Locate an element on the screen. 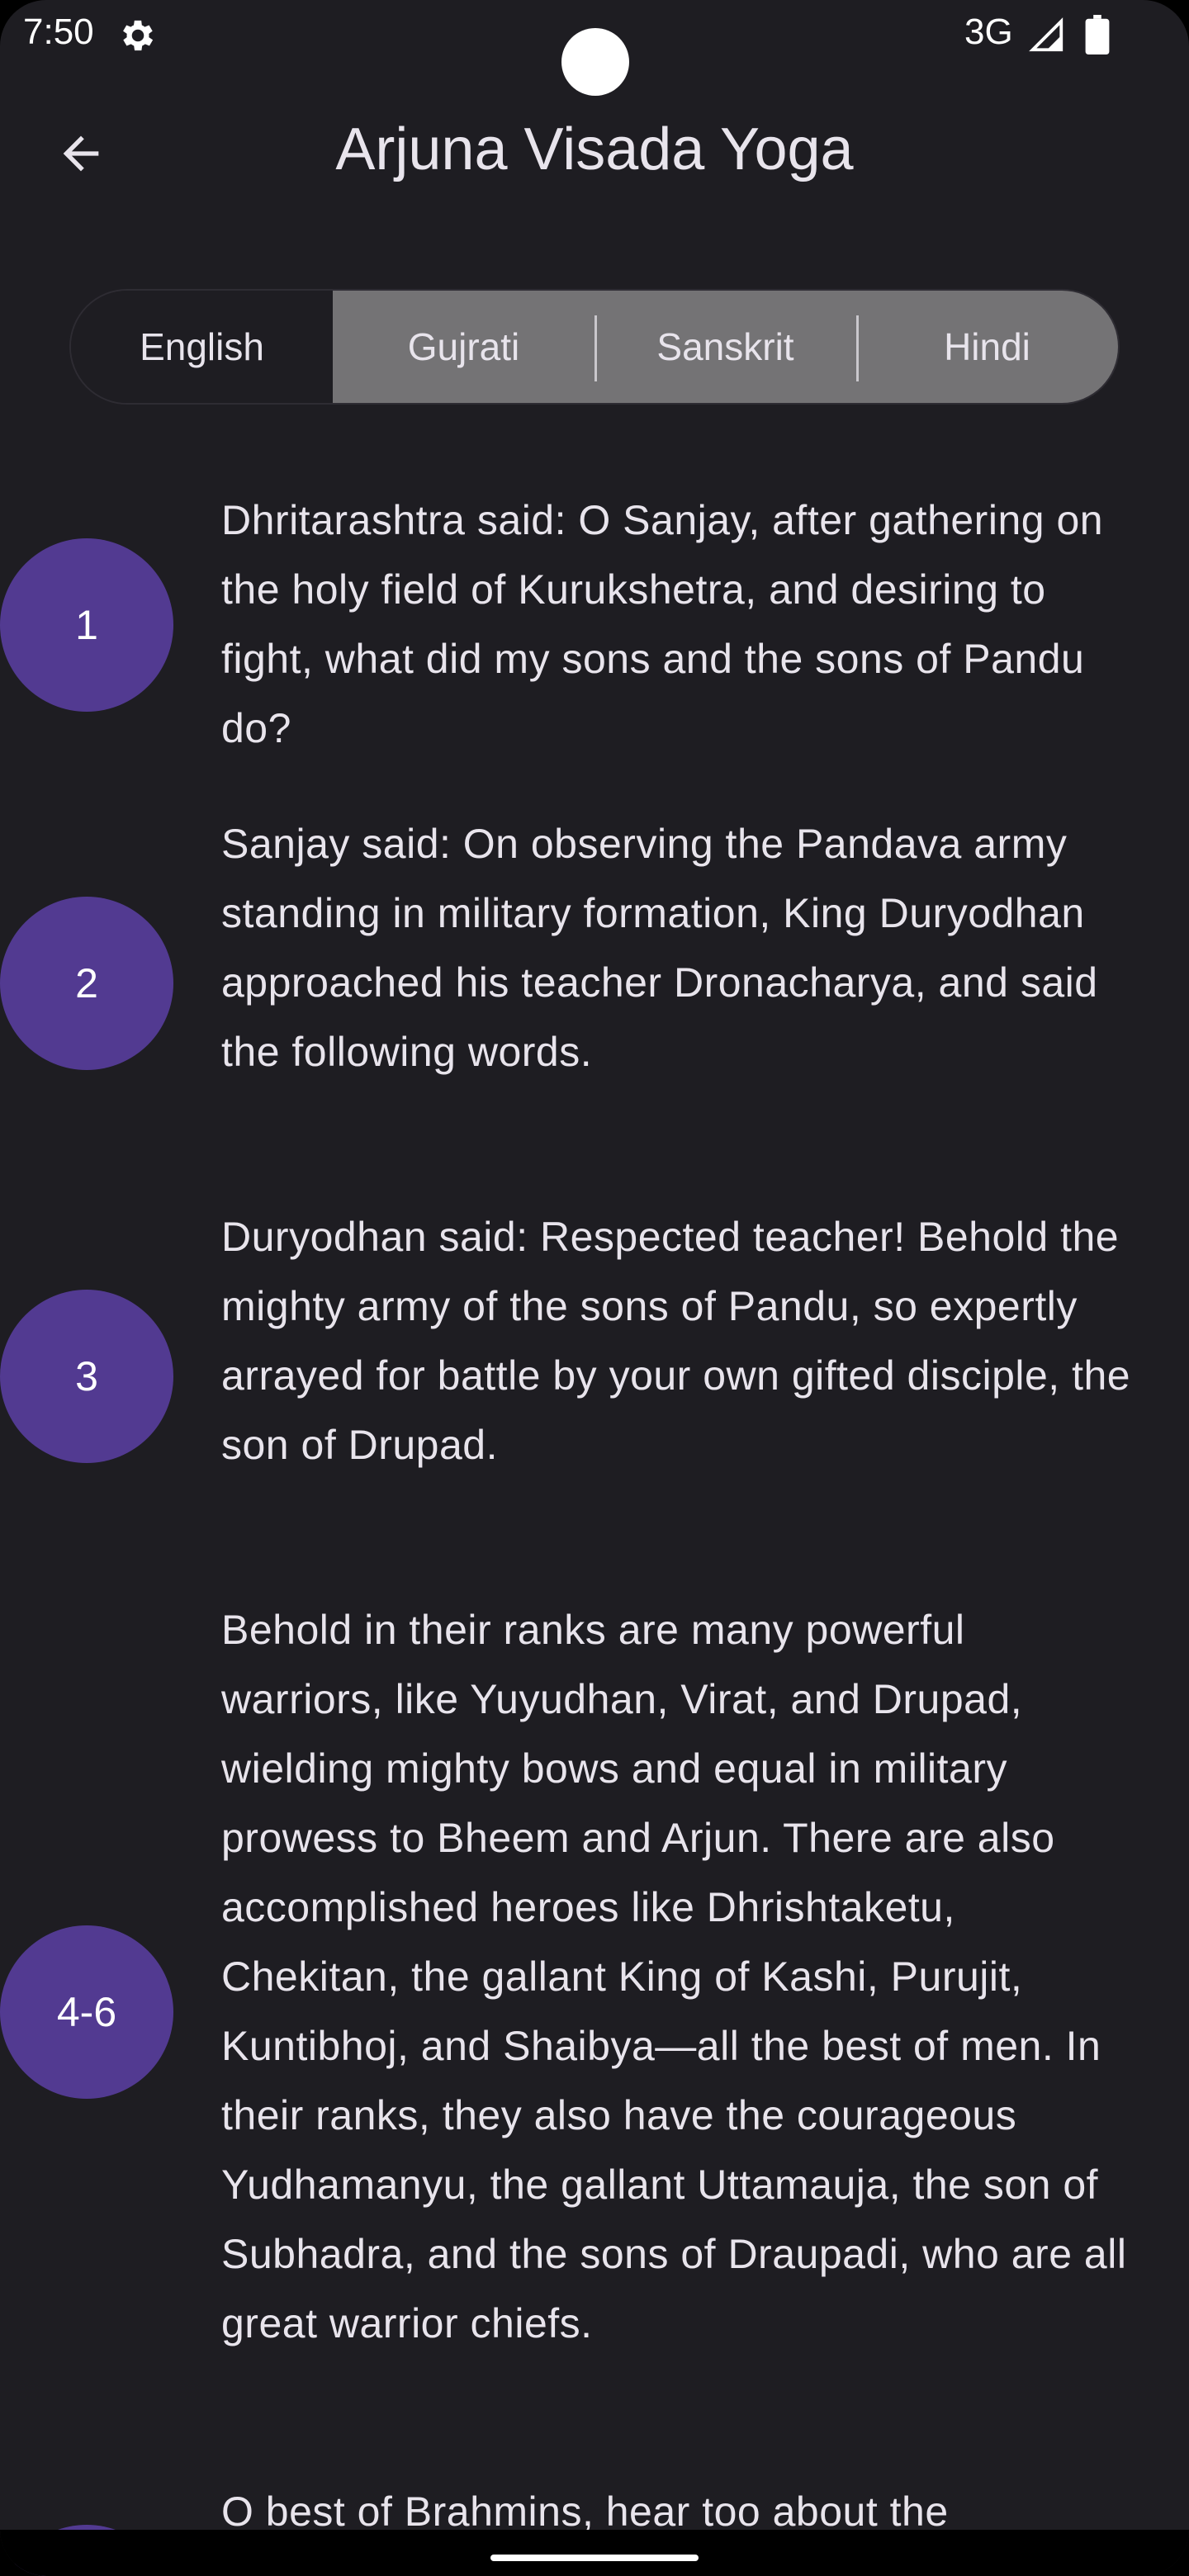 Image resolution: width=1189 pixels, height=2576 pixels. tab-english: English is located at coordinates (202, 347).